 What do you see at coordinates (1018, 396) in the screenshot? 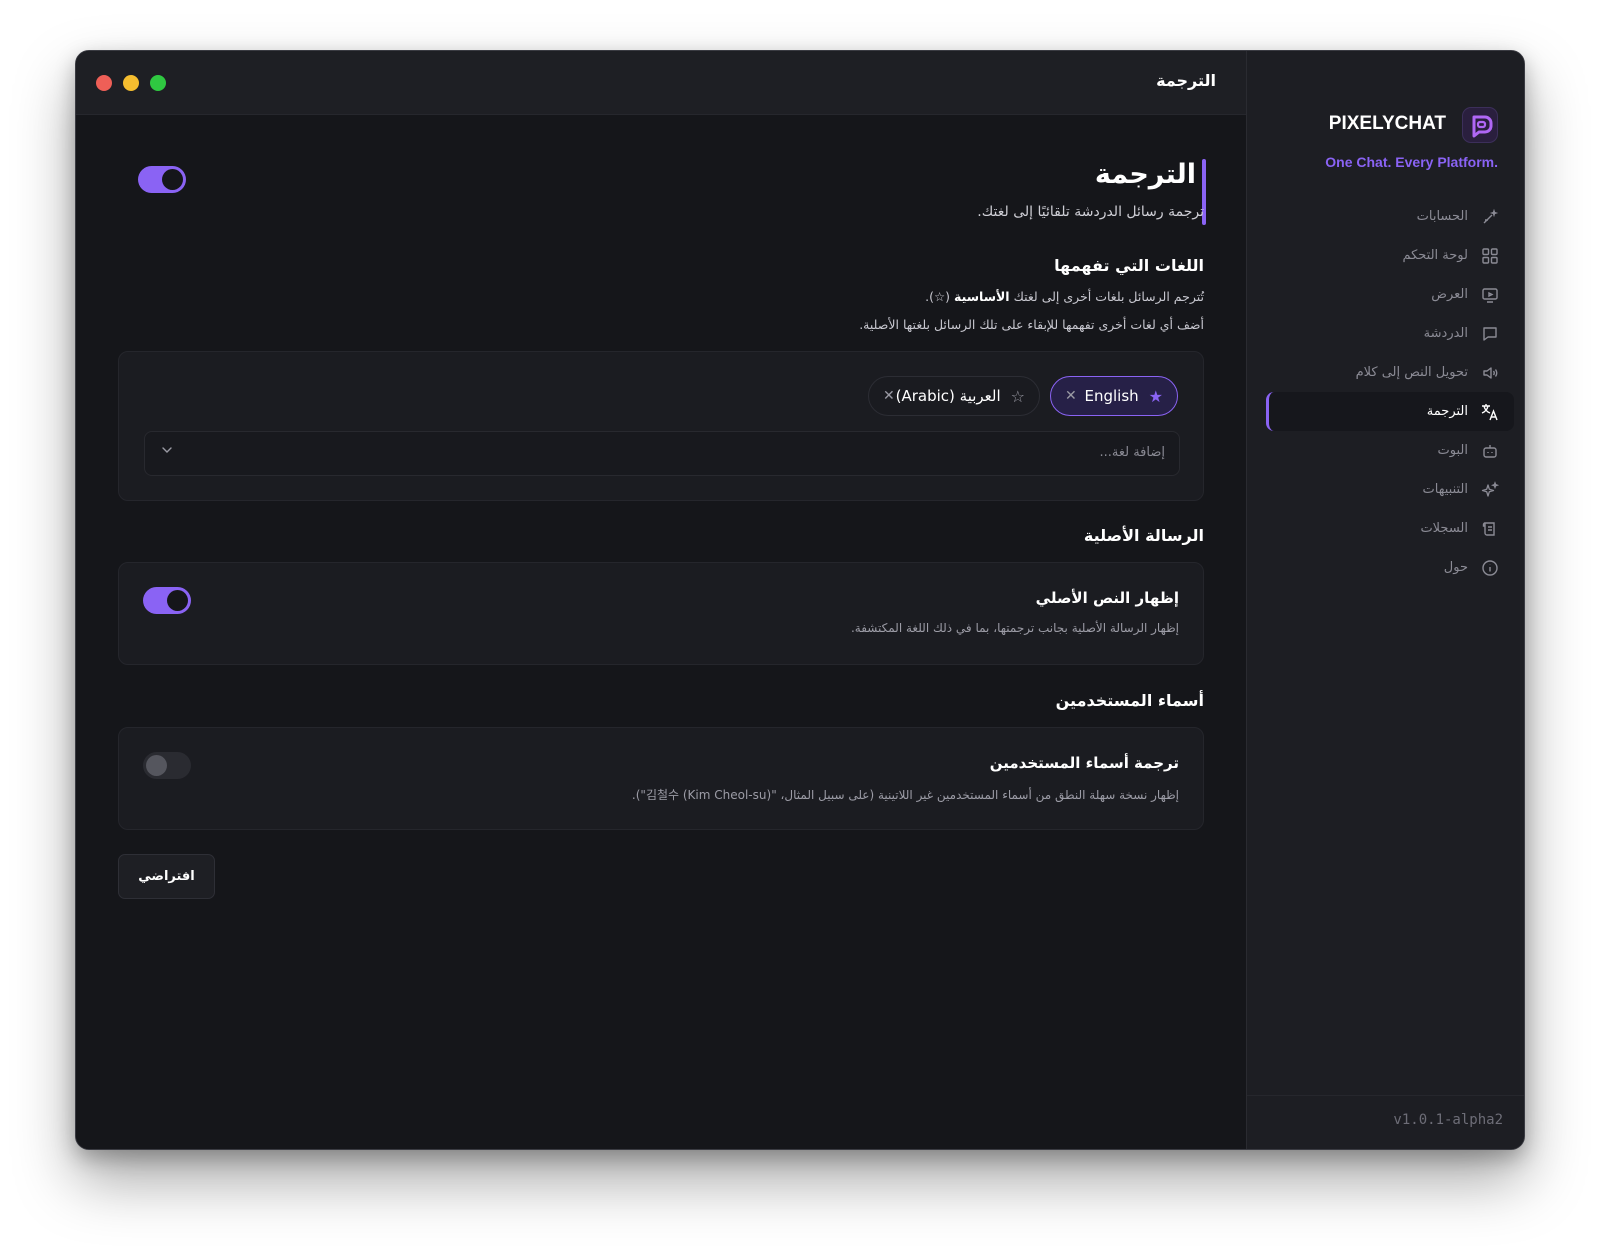
I see `primary-star-outline-icon: ☆` at bounding box center [1018, 396].